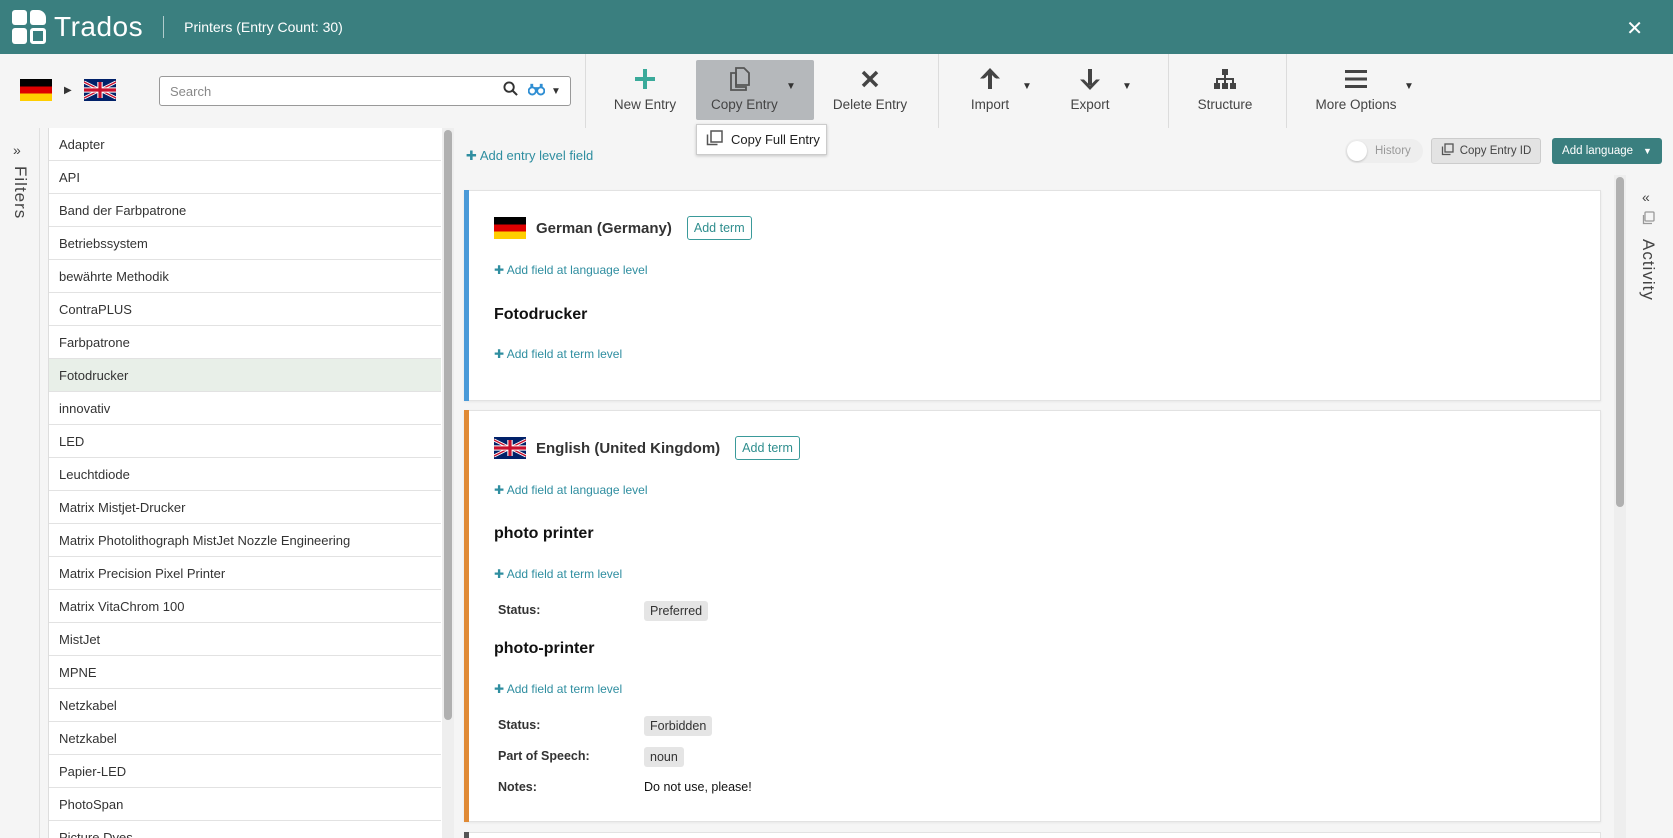 The image size is (1673, 838). Describe the element at coordinates (20, 483) in the screenshot. I see `filters-panel: » Filters` at that location.